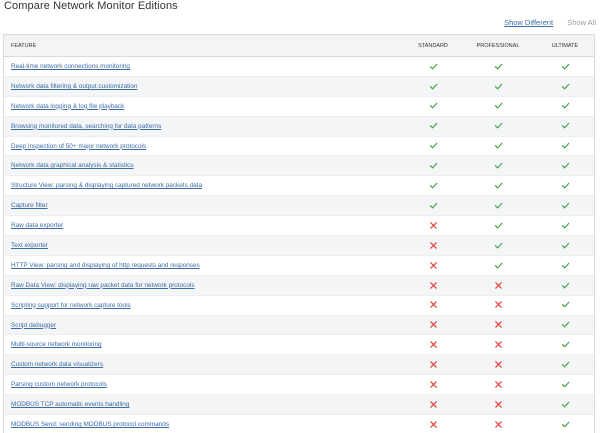  Describe the element at coordinates (498, 46) in the screenshot. I see `header-professional: PROFESSIONAL` at that location.